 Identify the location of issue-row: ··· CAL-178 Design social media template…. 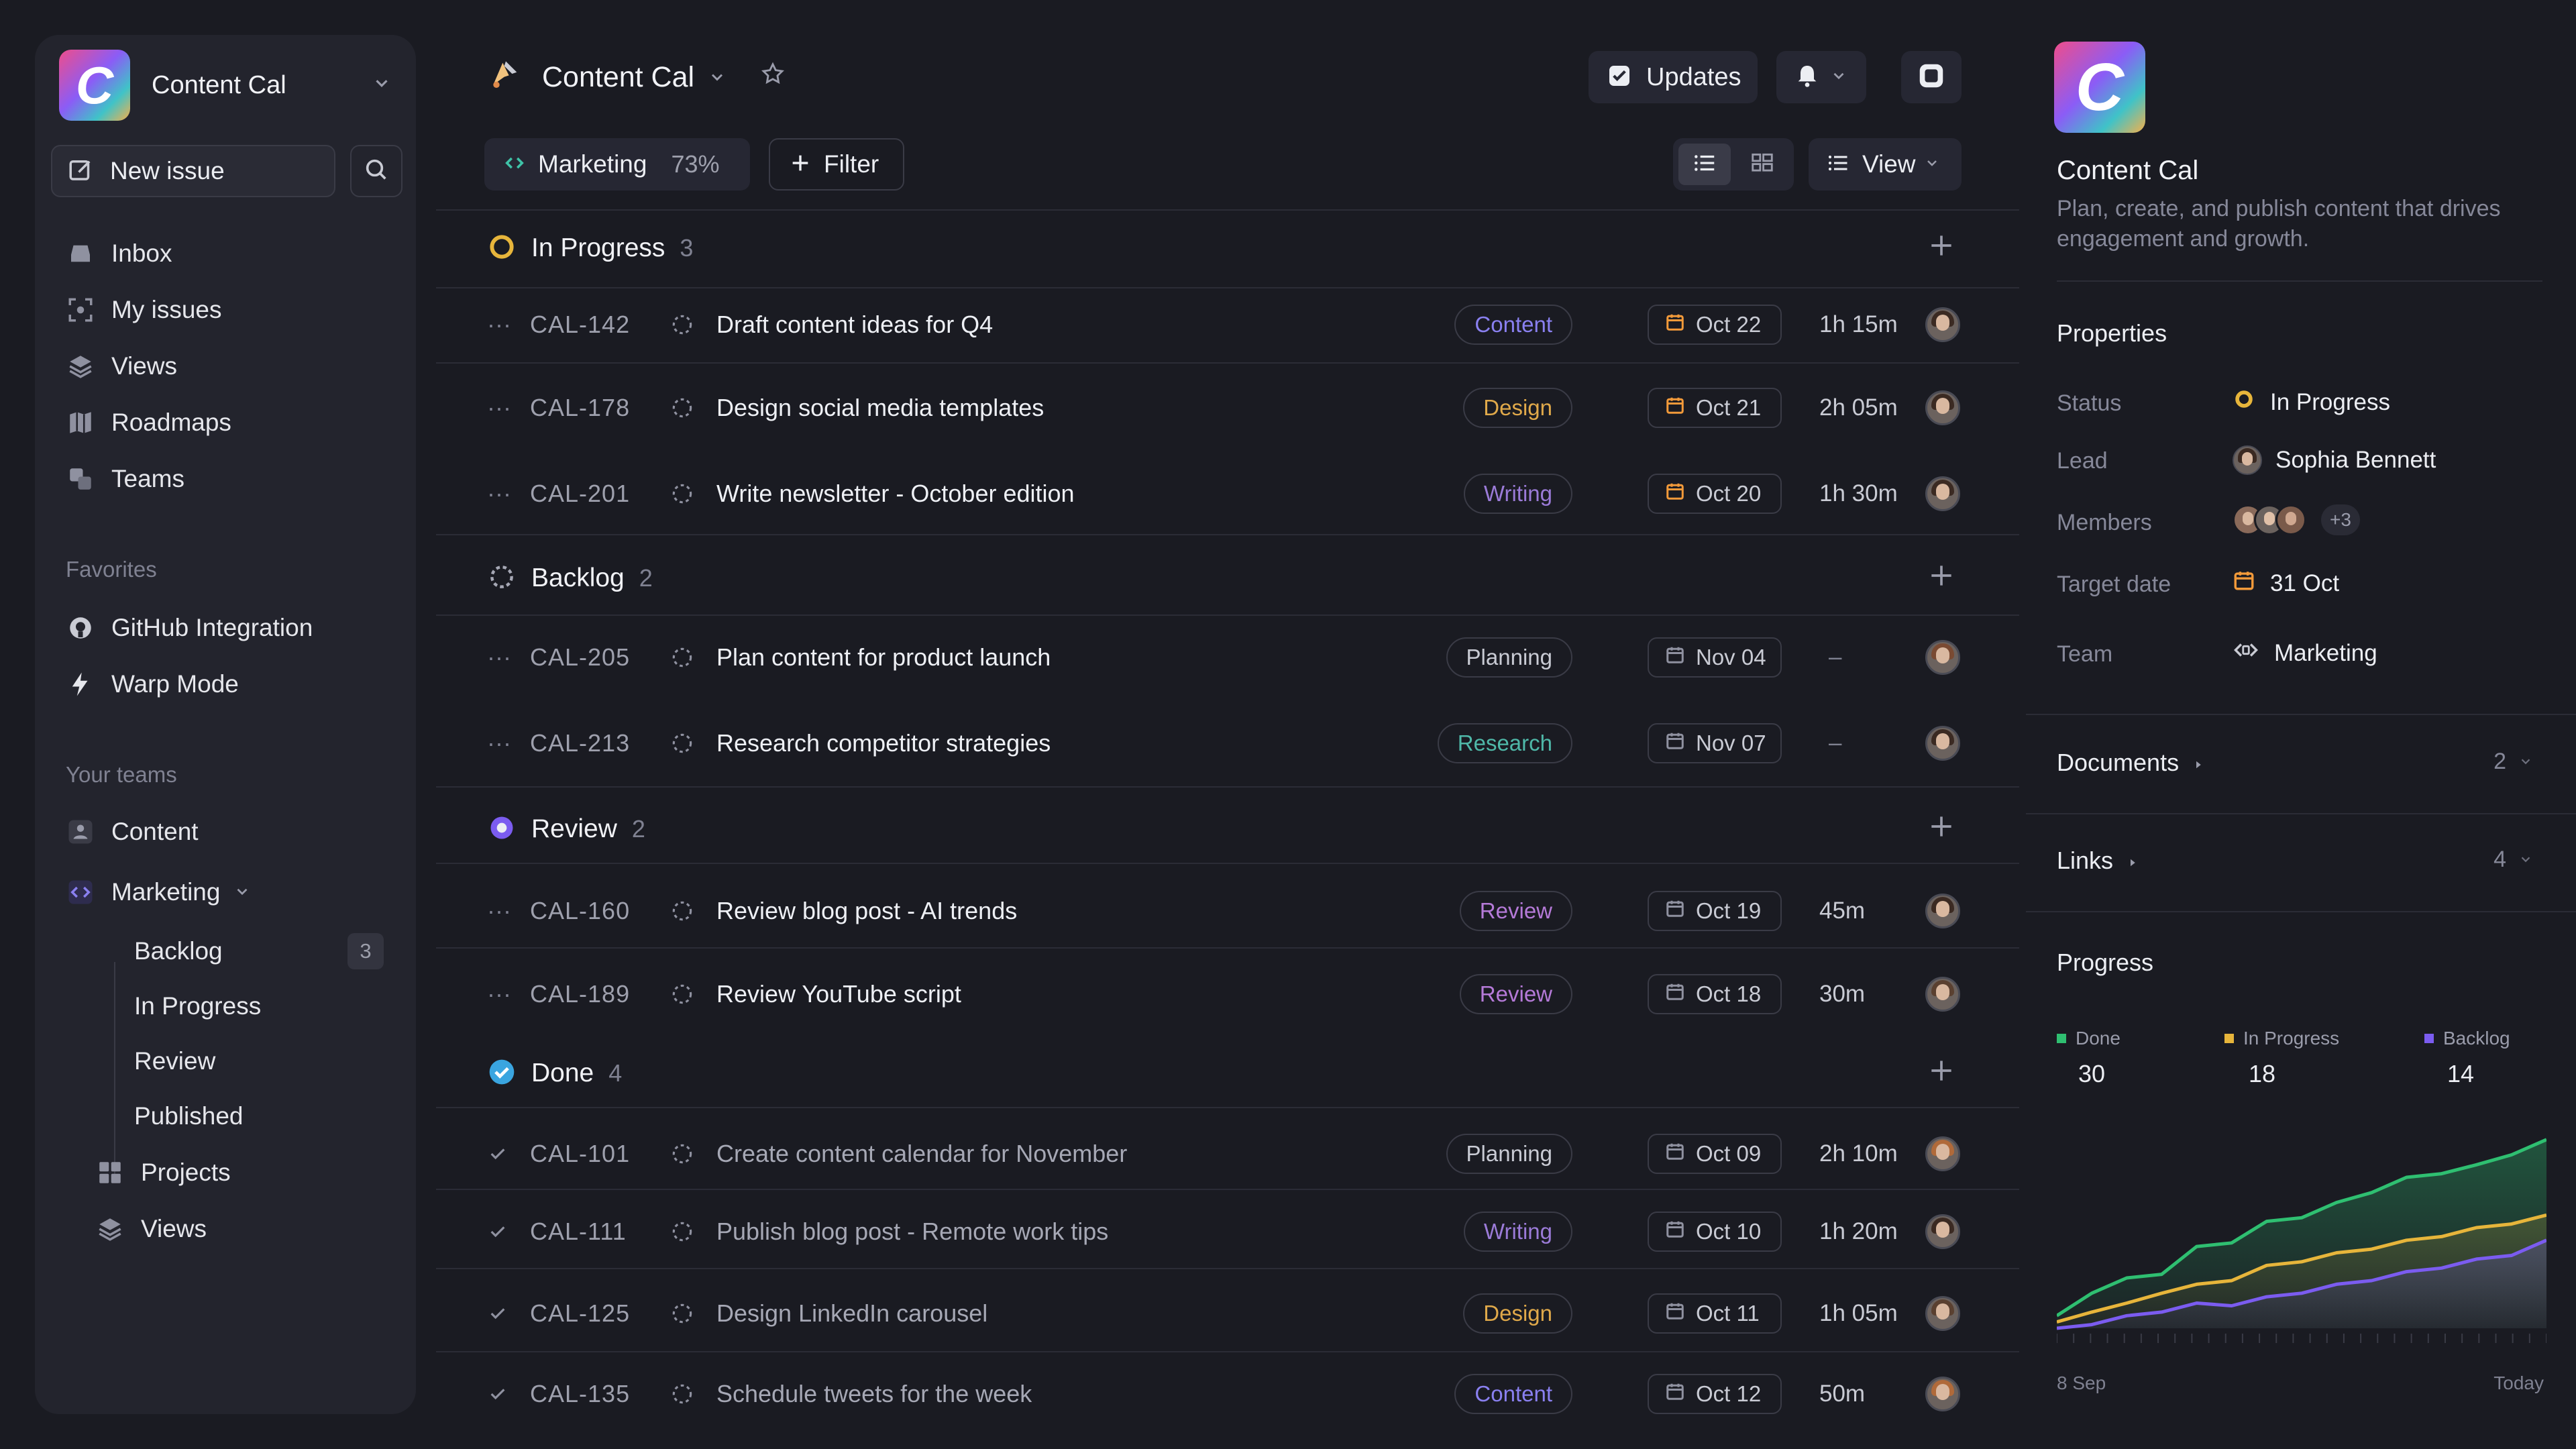
(1223, 407).